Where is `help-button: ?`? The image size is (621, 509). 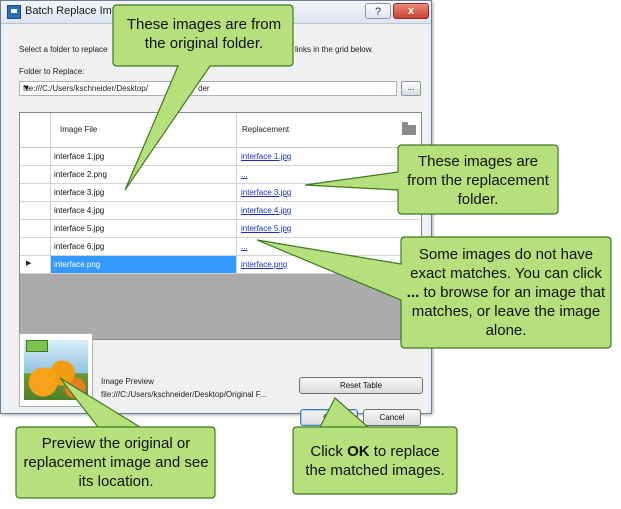 help-button: ? is located at coordinates (378, 11).